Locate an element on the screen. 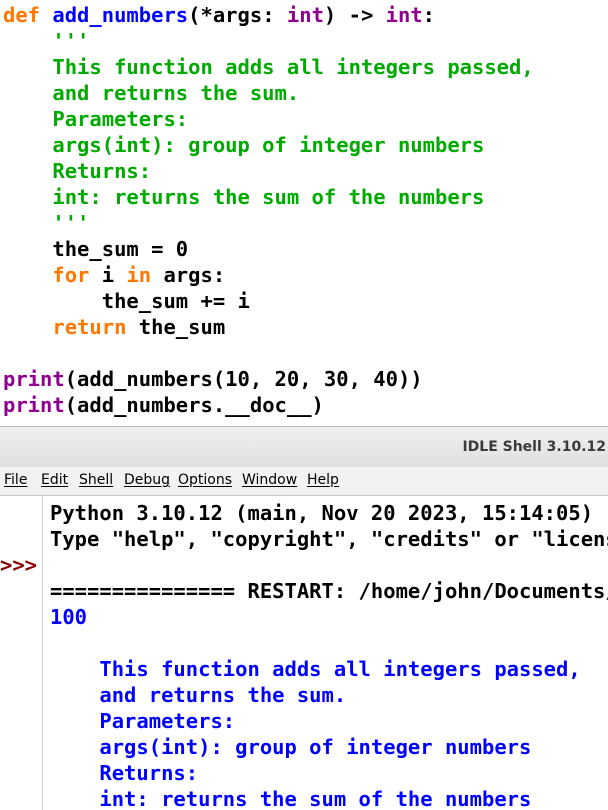 This screenshot has width=608, height=810. code-token: ) -> is located at coordinates (354, 15).